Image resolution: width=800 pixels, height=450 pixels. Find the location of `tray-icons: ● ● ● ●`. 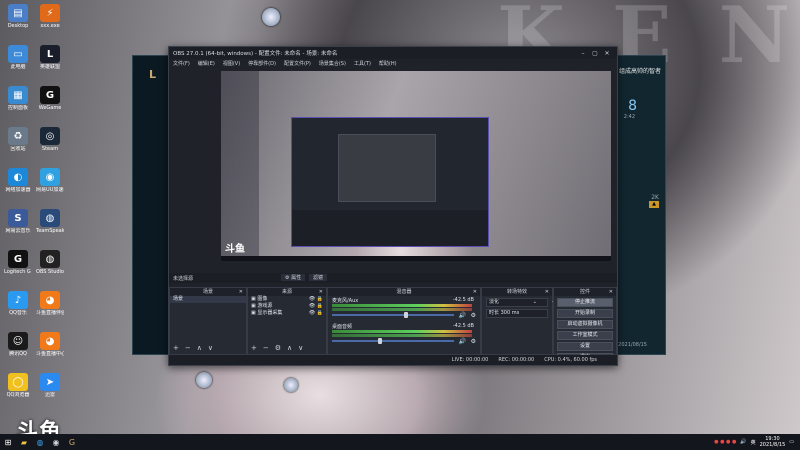

tray-icons: ● ● ● ● is located at coordinates (725, 442).